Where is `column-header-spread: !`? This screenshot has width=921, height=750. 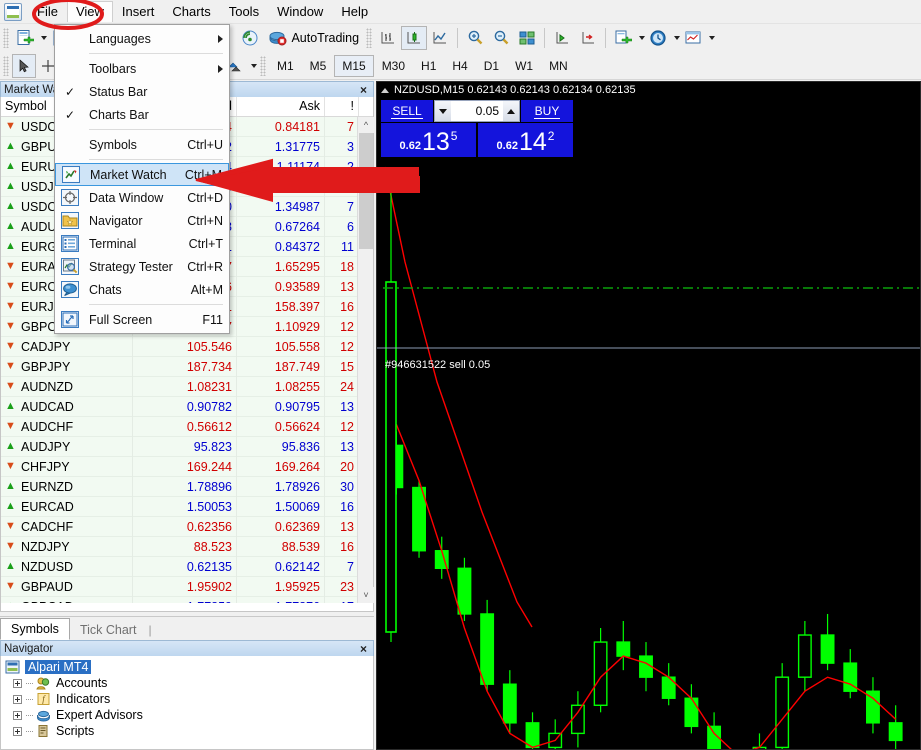
column-header-spread: ! is located at coordinates (342, 106).